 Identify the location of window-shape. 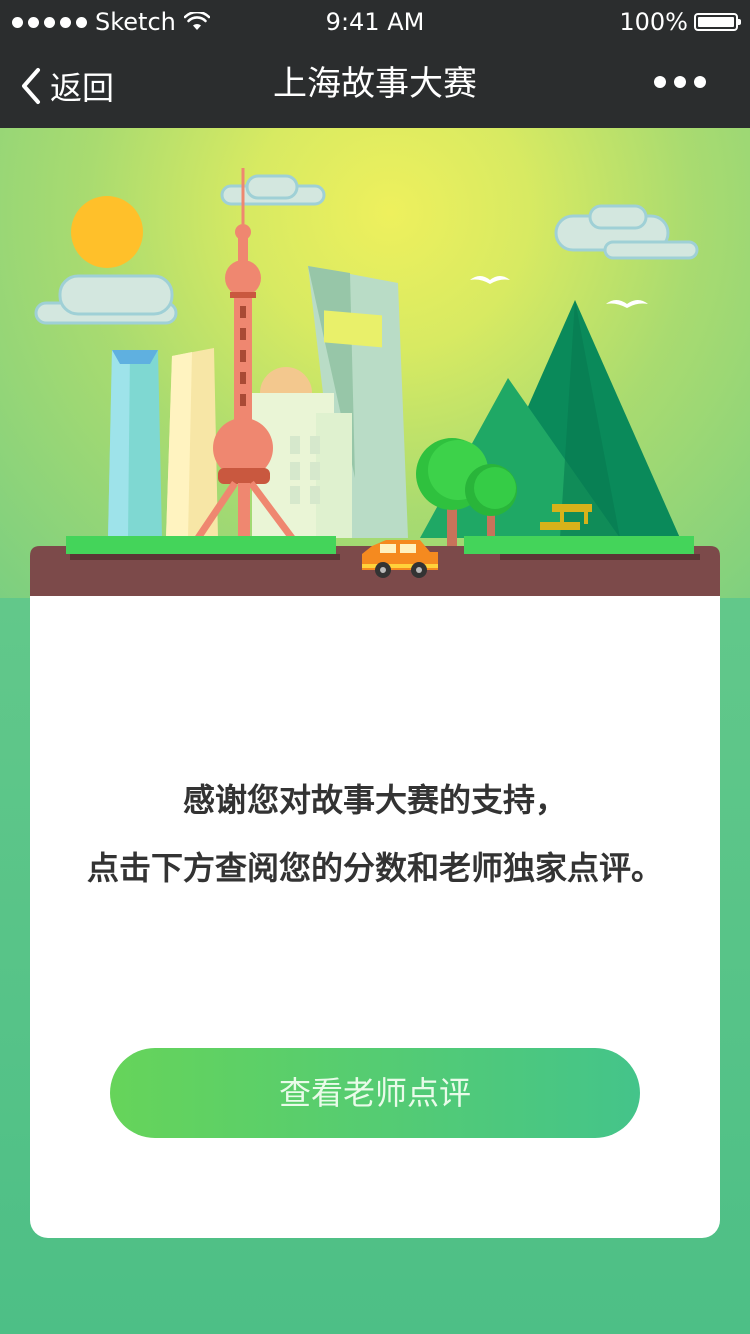
(353, 329).